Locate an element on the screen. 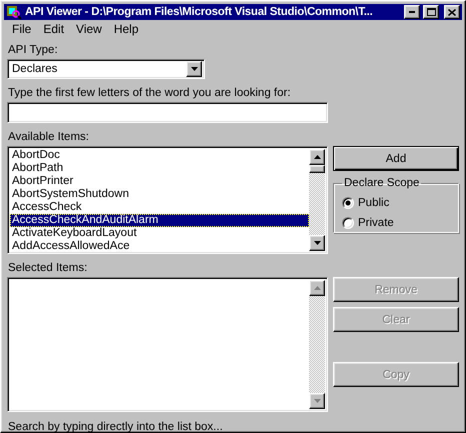 The image size is (466, 433). field-label: Type the first few letters of the word you are looking for: is located at coordinates (150, 93).